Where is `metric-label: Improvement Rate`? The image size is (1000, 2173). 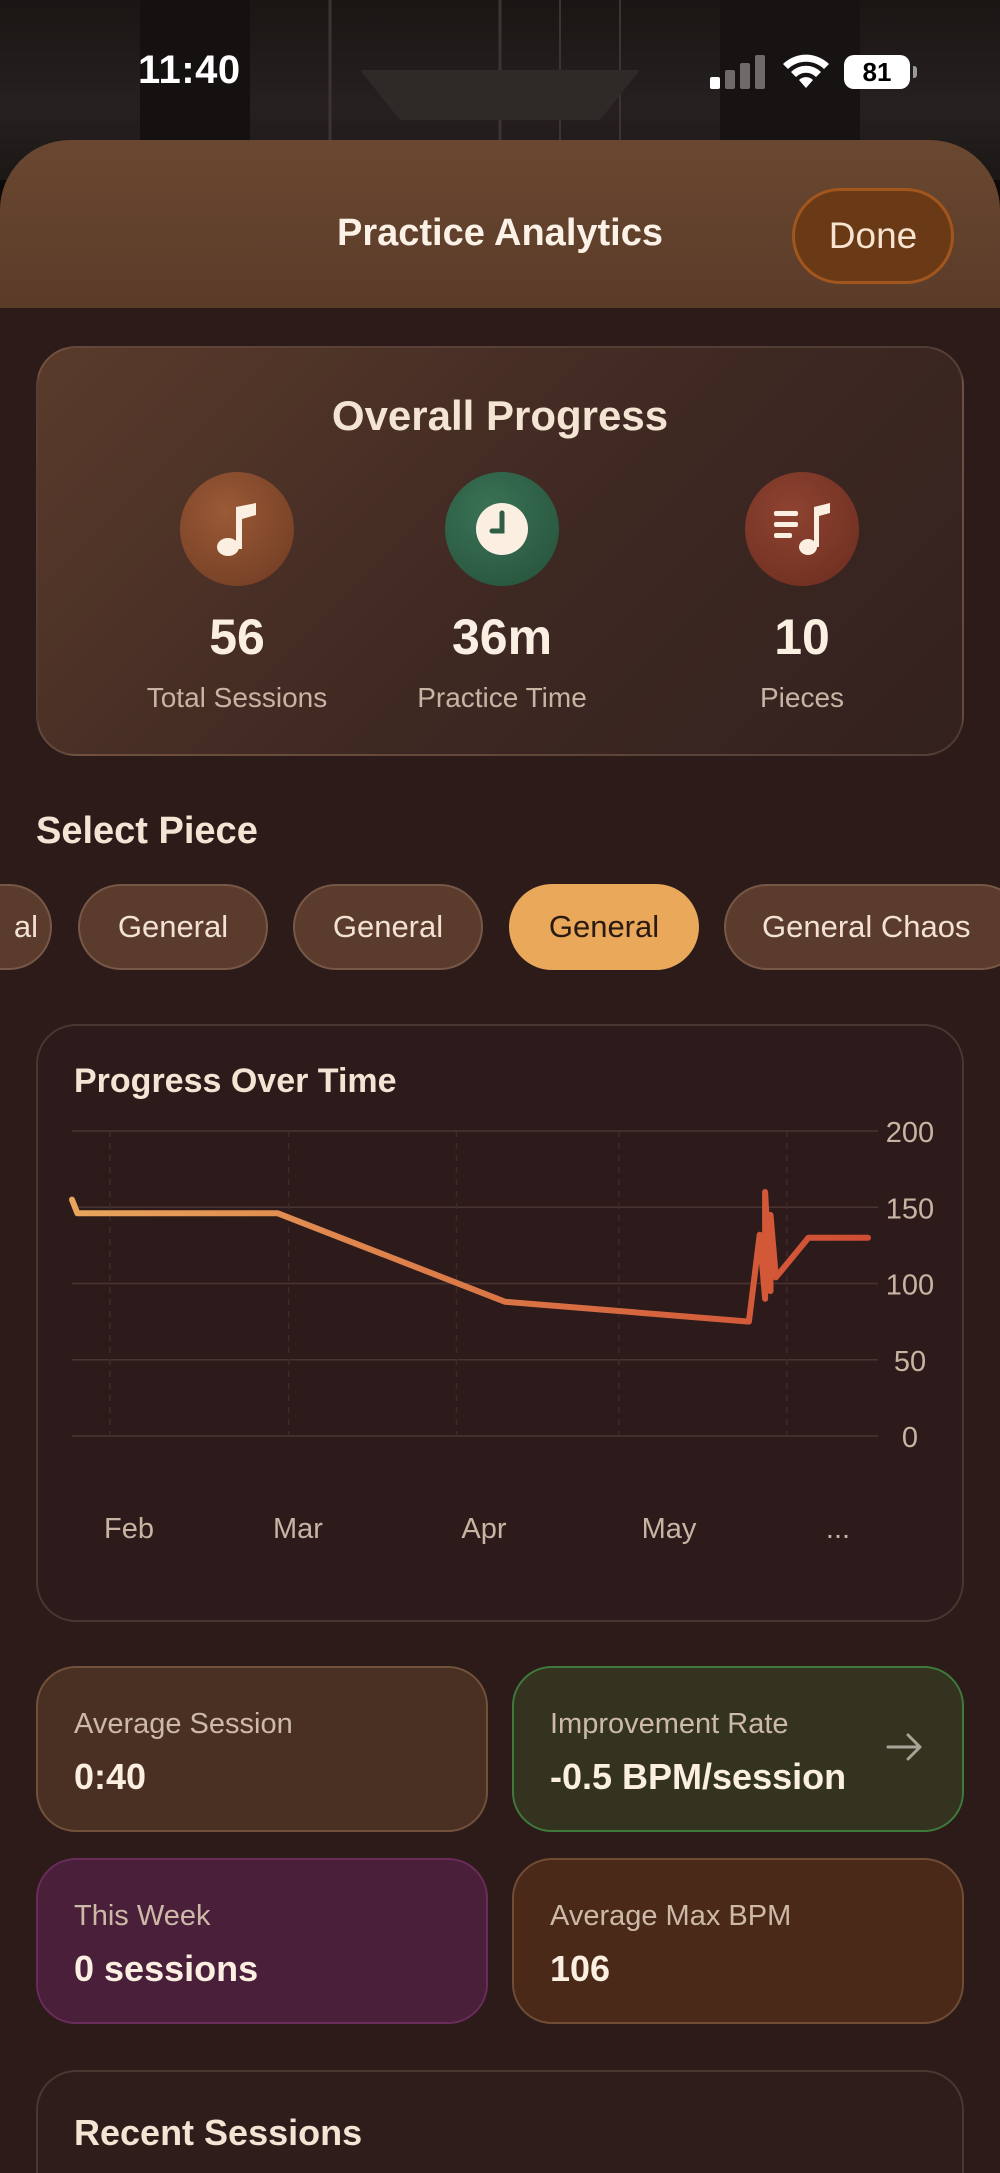
metric-label: Improvement Rate is located at coordinates (669, 1724).